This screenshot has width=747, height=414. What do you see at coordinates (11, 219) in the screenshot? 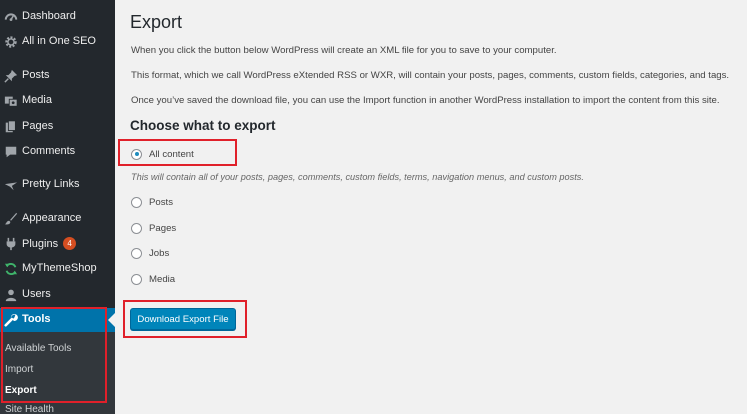
I see `paintbrush-icon` at bounding box center [11, 219].